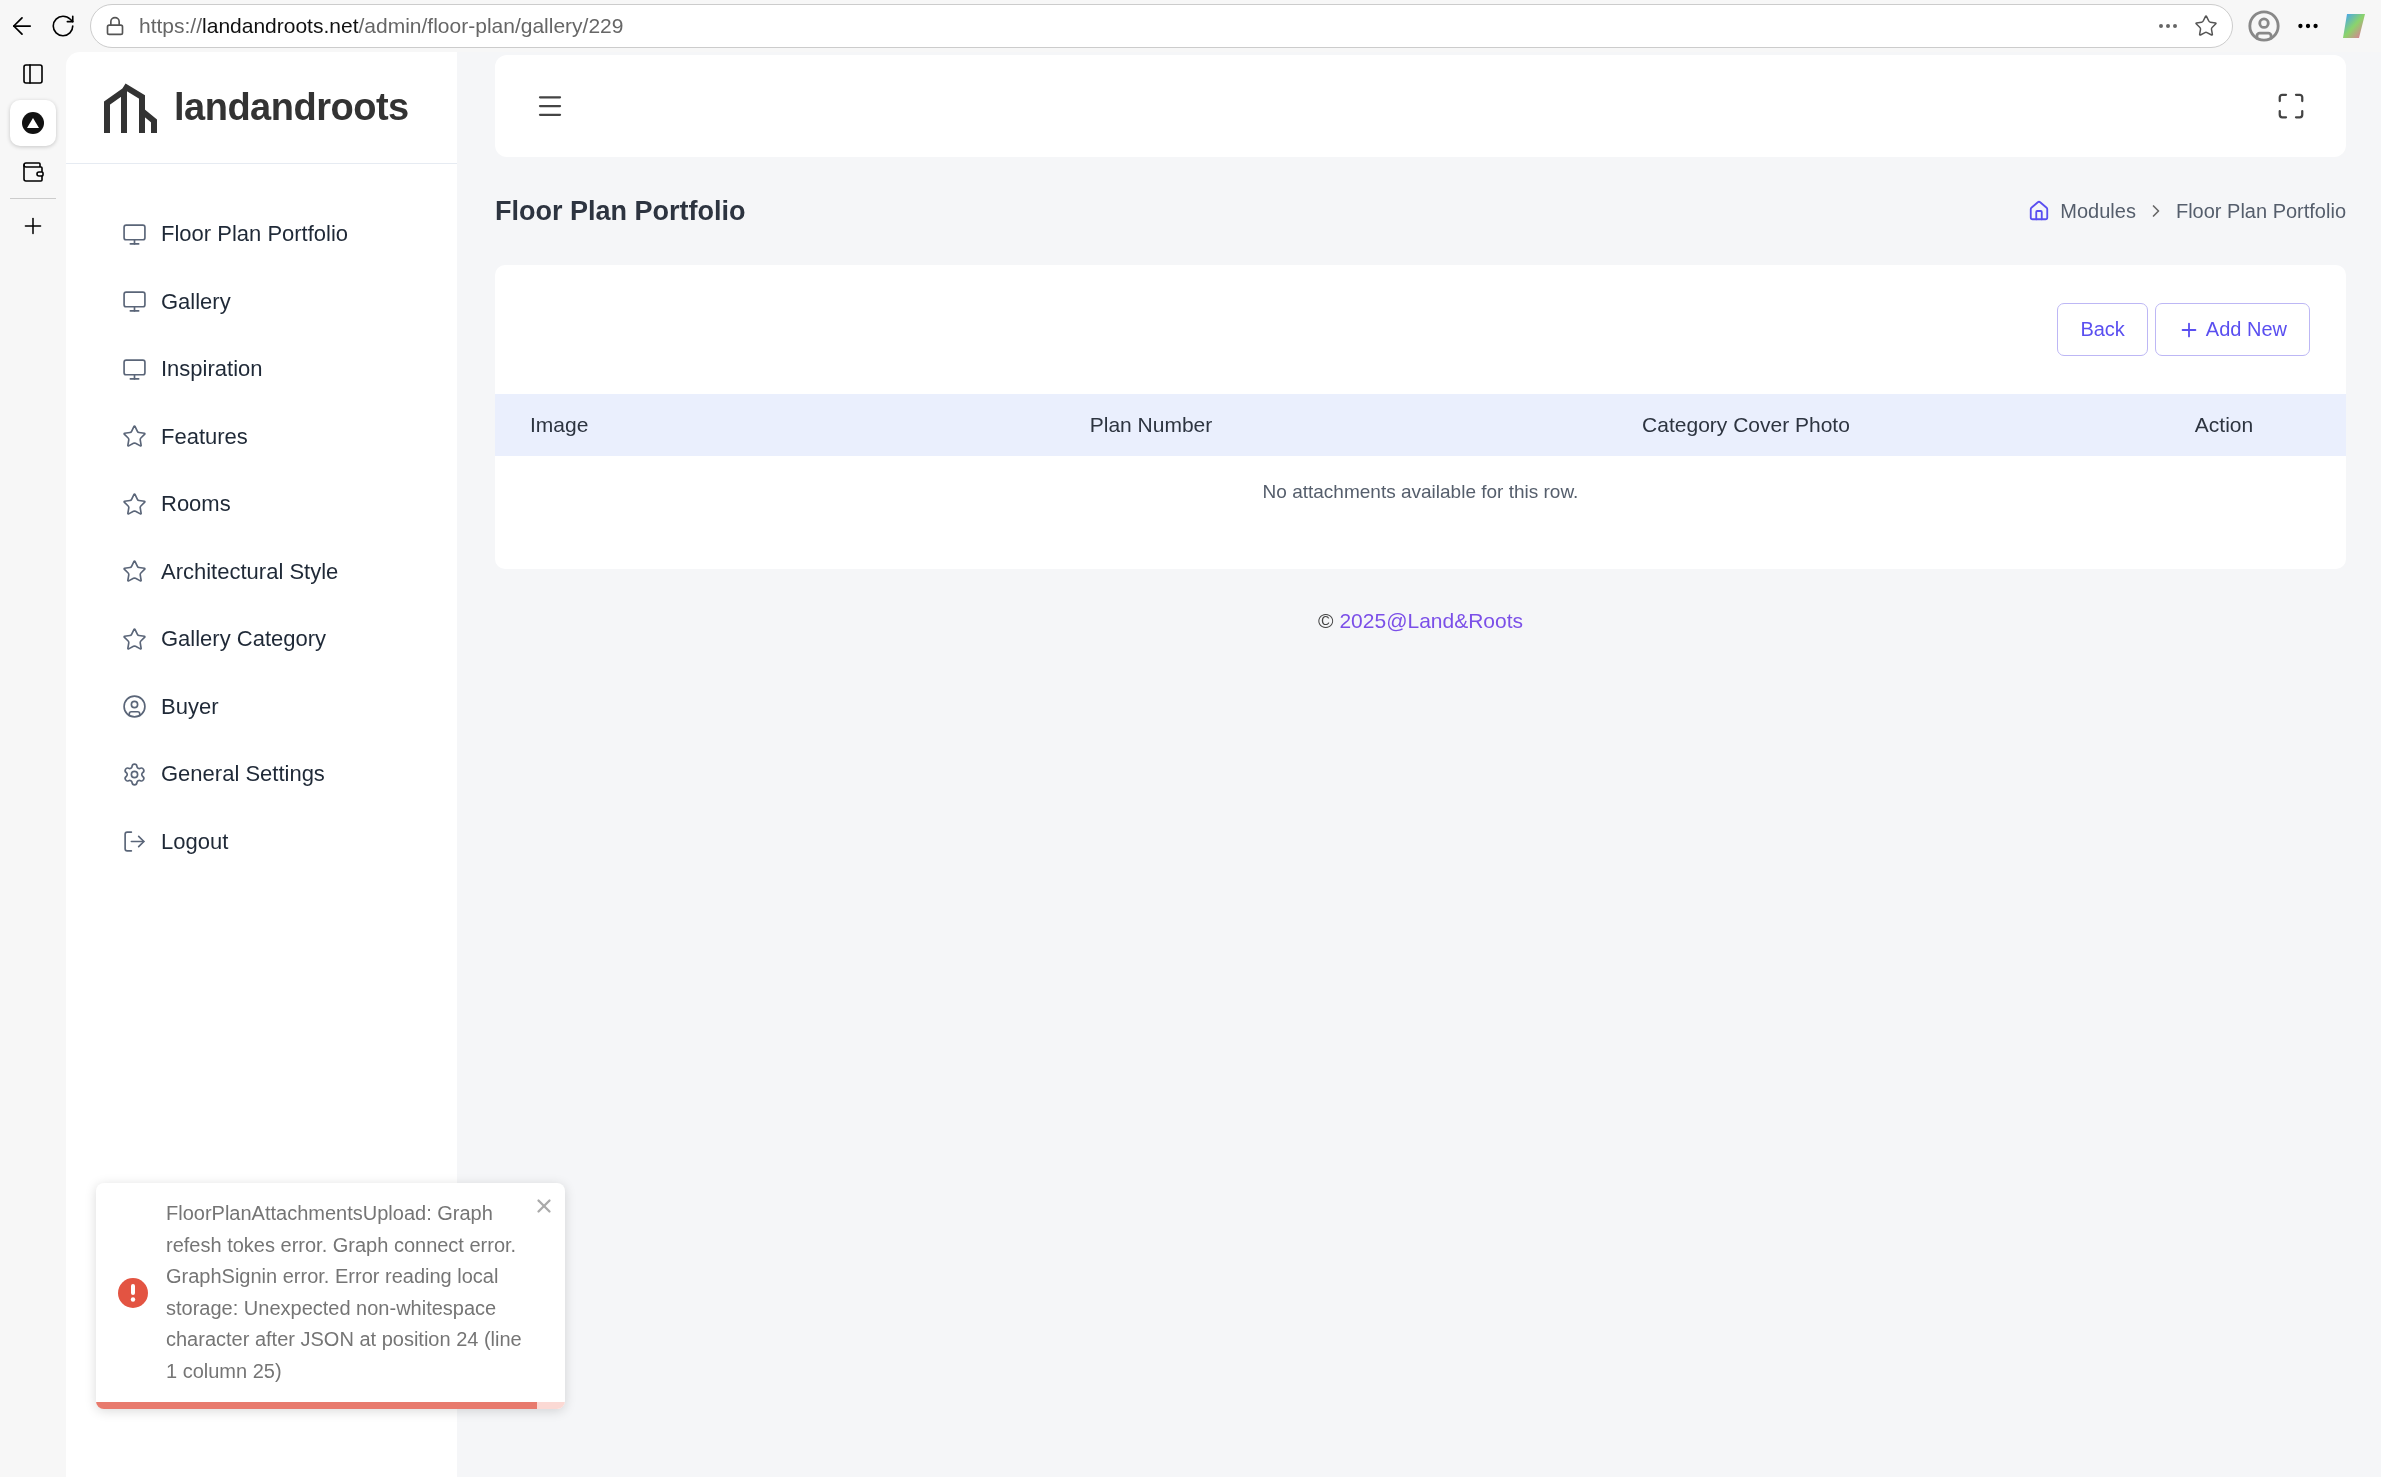 This screenshot has width=2381, height=1477. Describe the element at coordinates (381, 26) in the screenshot. I see `url-text: https://landandroots.net/admin/floor-plan/gallery/229` at that location.